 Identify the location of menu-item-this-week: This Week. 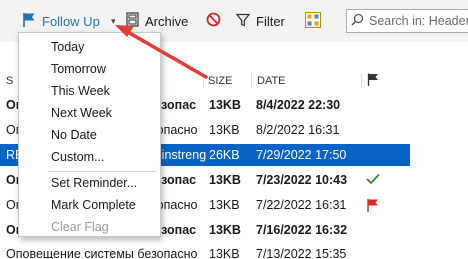
(89, 91).